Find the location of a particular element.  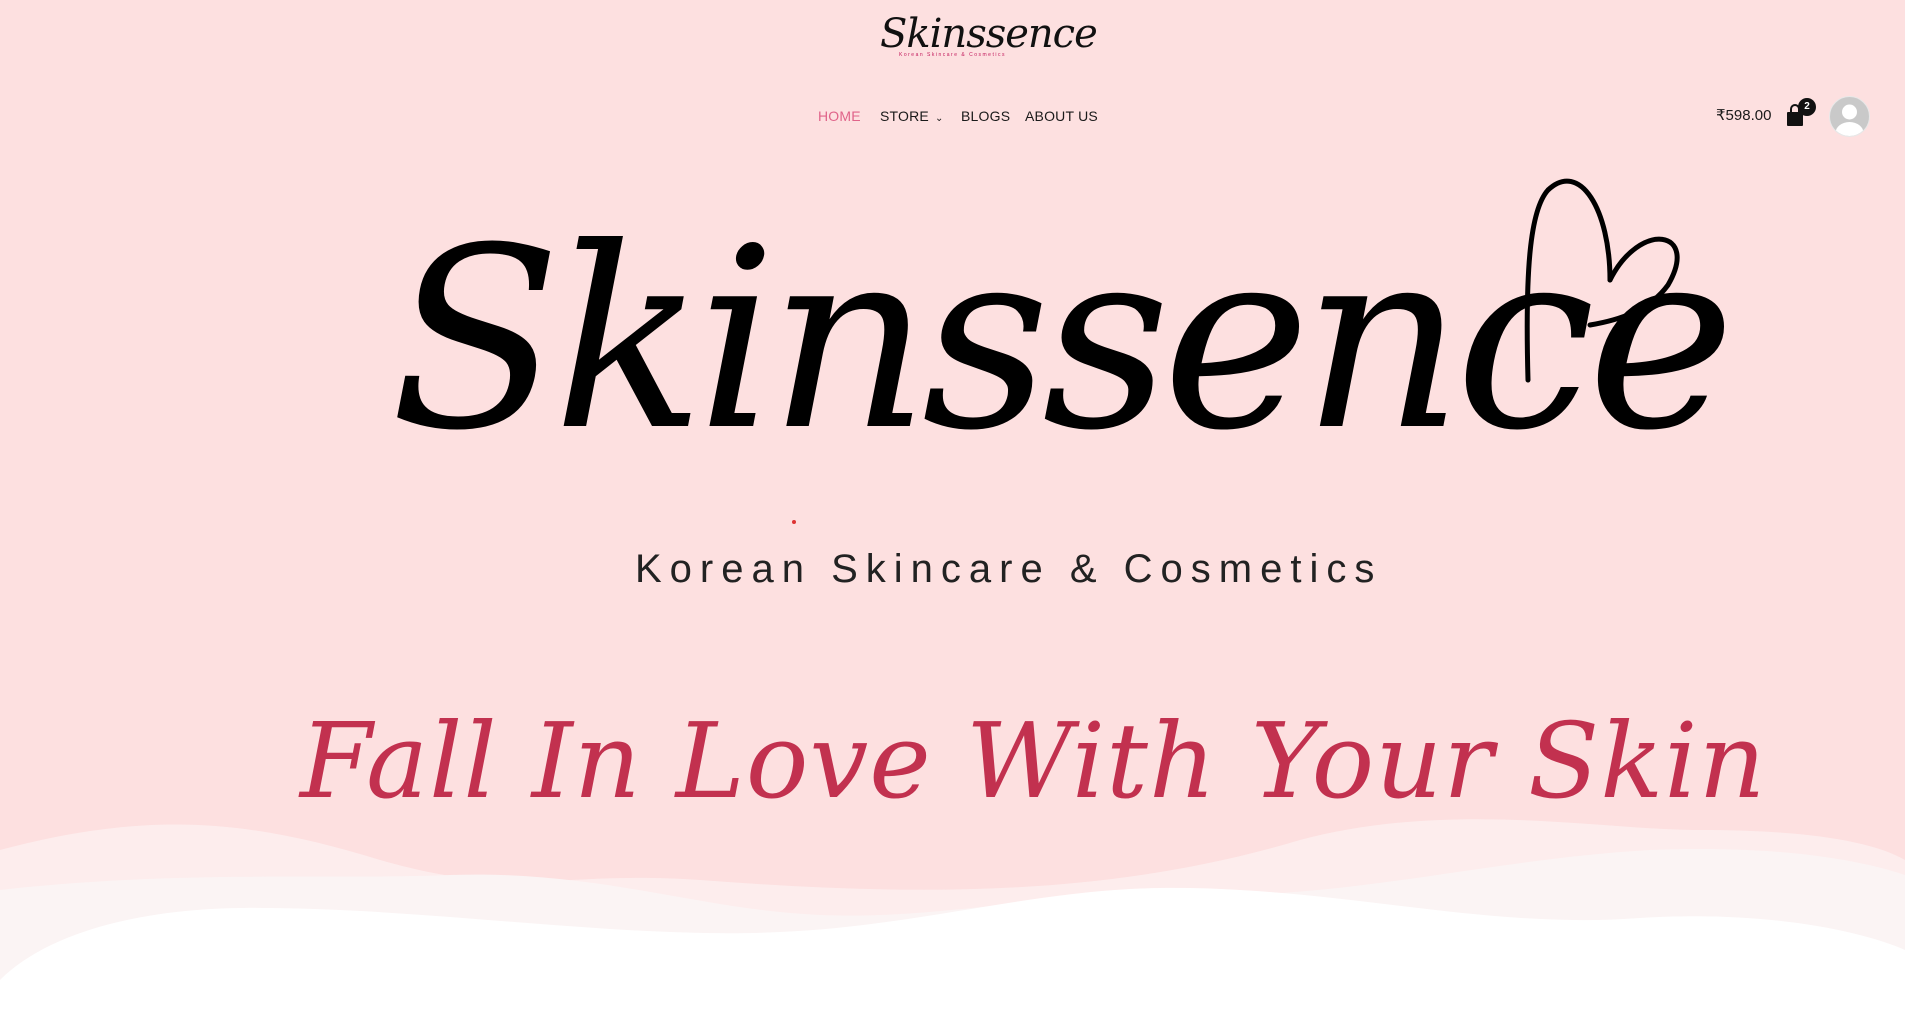

cart-count-badge: 2 is located at coordinates (1807, 107).